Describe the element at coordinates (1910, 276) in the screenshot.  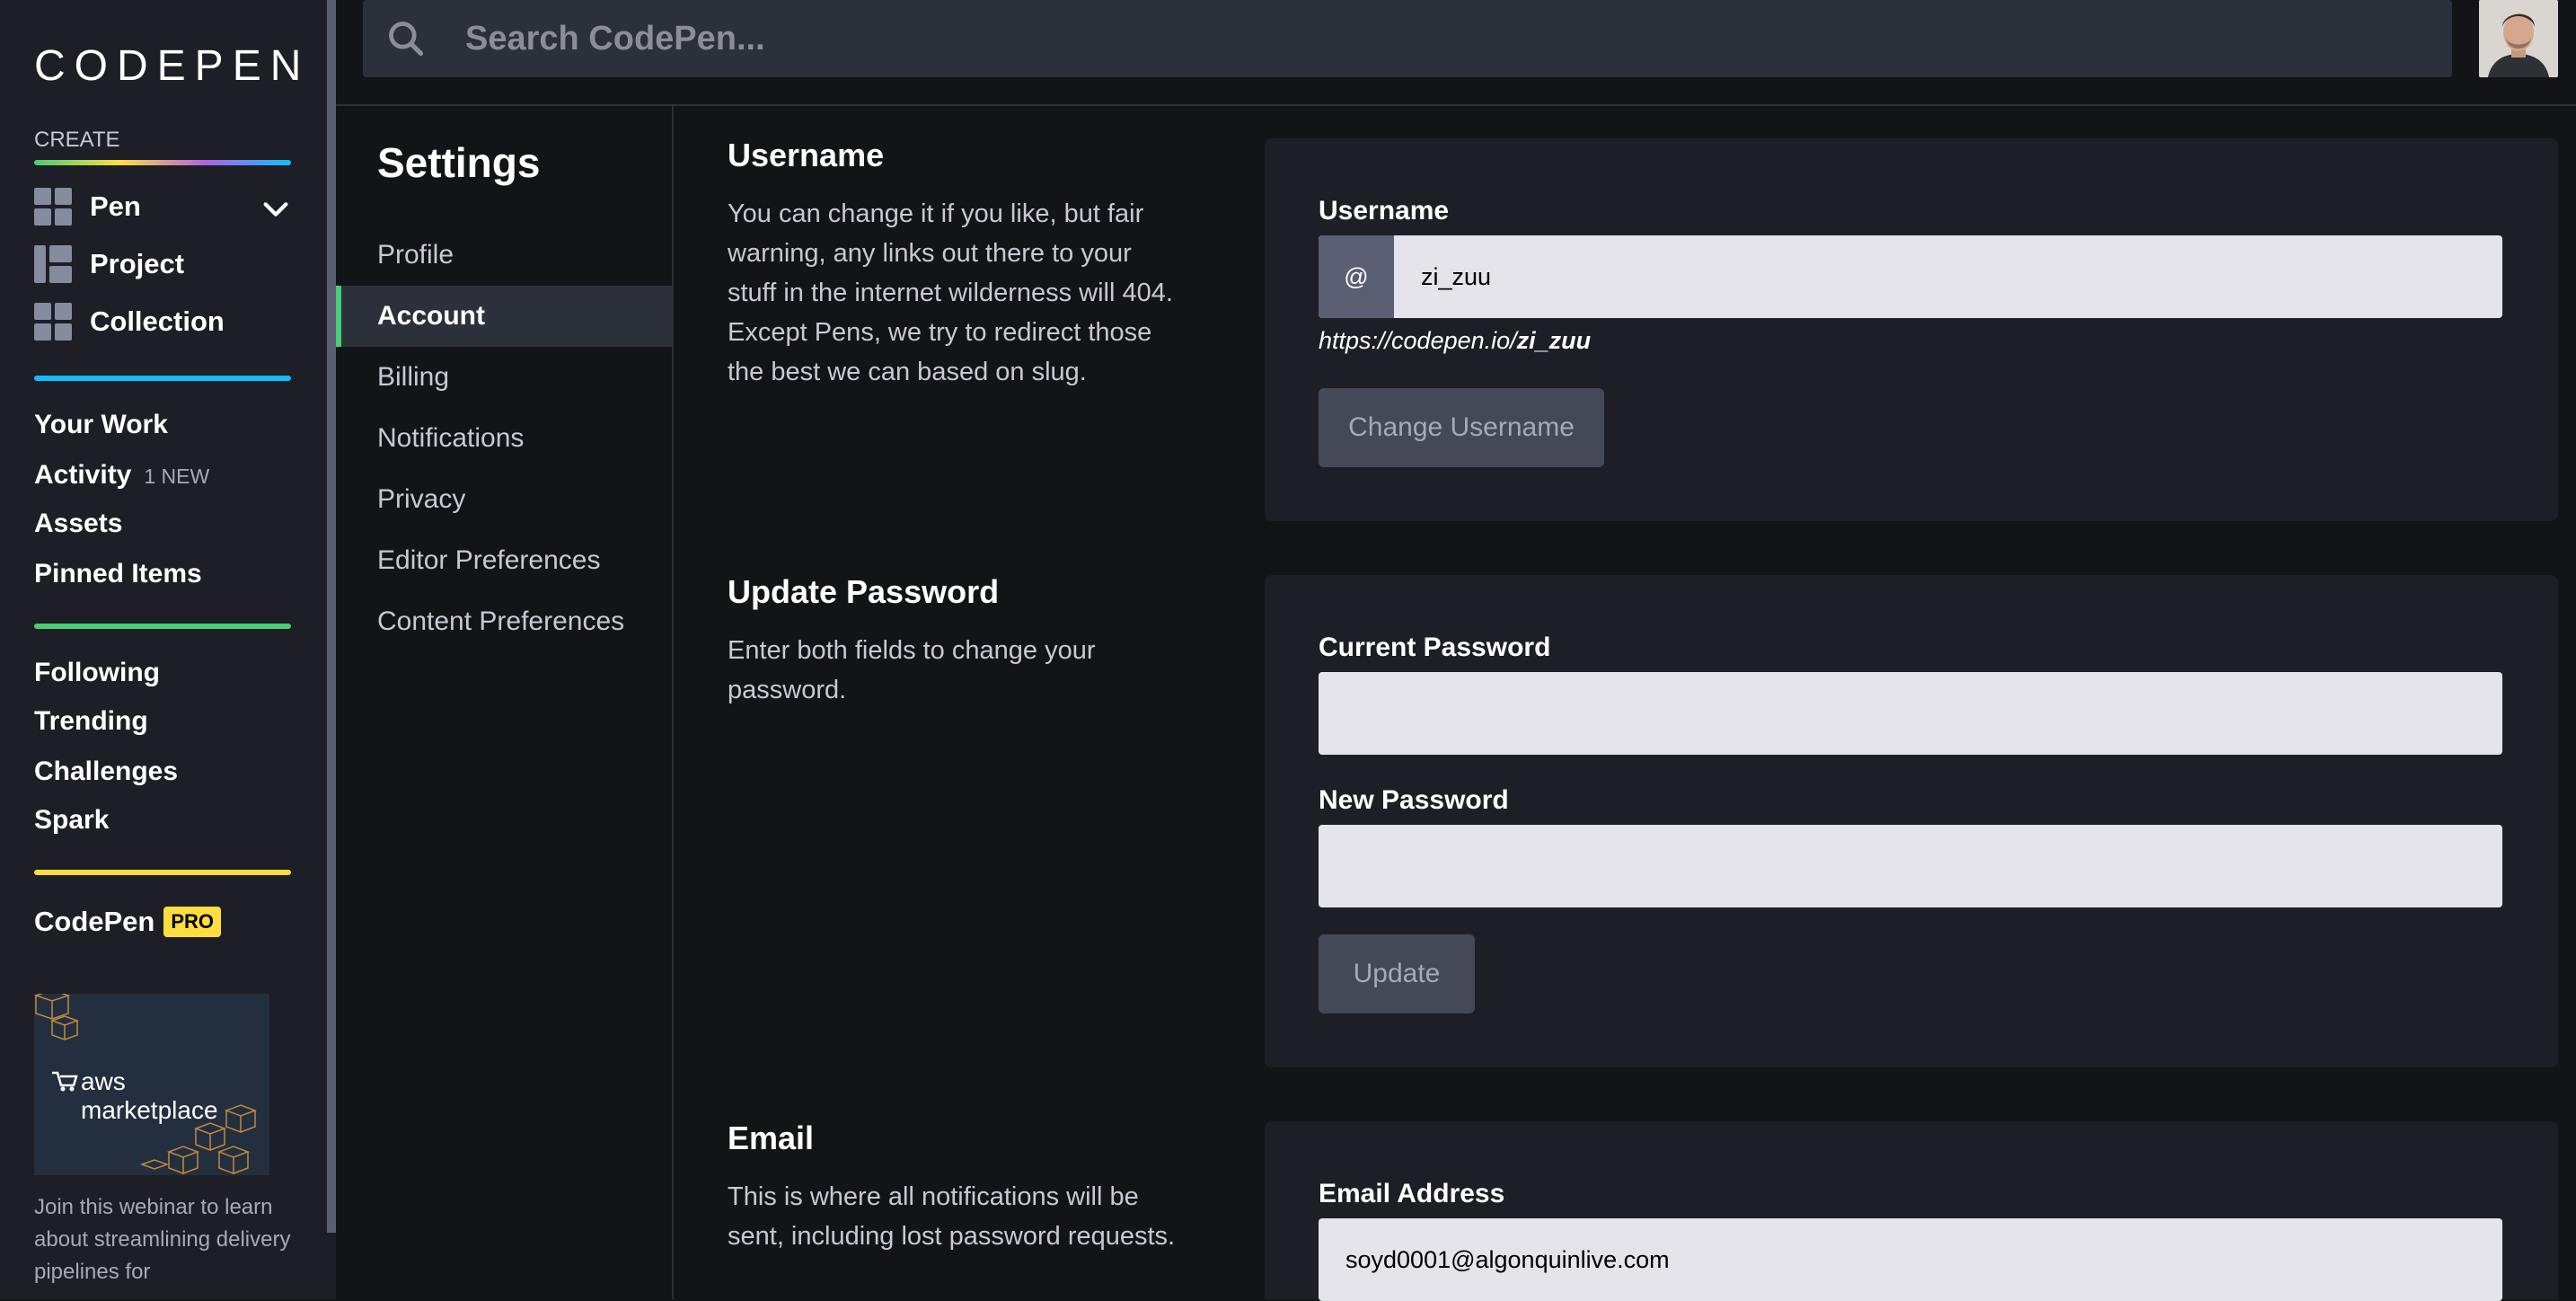
I see `username-input` at that location.